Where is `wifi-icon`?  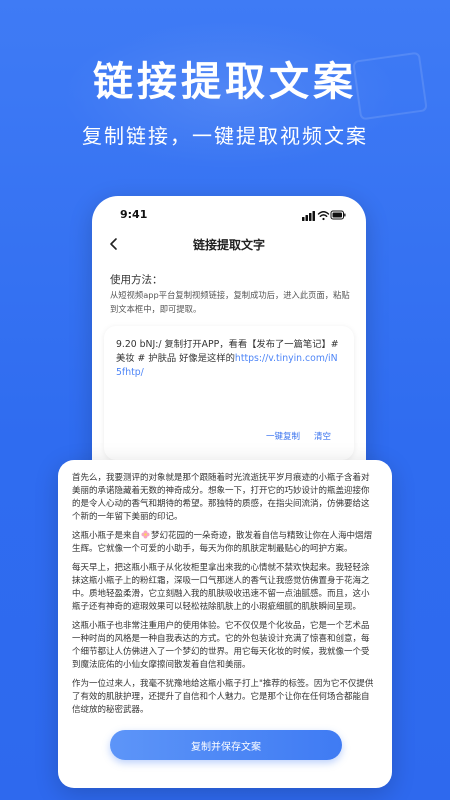 wifi-icon is located at coordinates (323, 216).